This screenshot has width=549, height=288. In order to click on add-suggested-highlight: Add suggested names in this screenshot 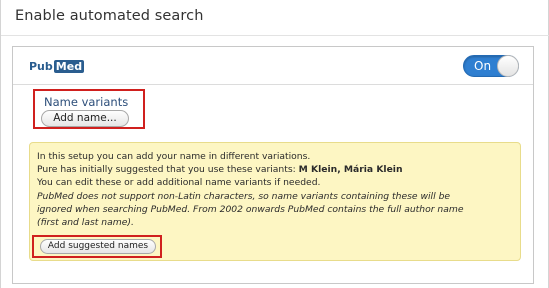, I will do `click(97, 246)`.